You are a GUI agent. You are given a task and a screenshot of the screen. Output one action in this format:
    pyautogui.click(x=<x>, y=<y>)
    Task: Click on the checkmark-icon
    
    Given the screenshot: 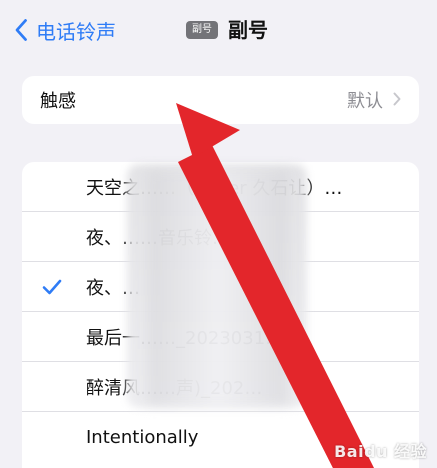 What is the action you would take?
    pyautogui.click(x=52, y=287)
    